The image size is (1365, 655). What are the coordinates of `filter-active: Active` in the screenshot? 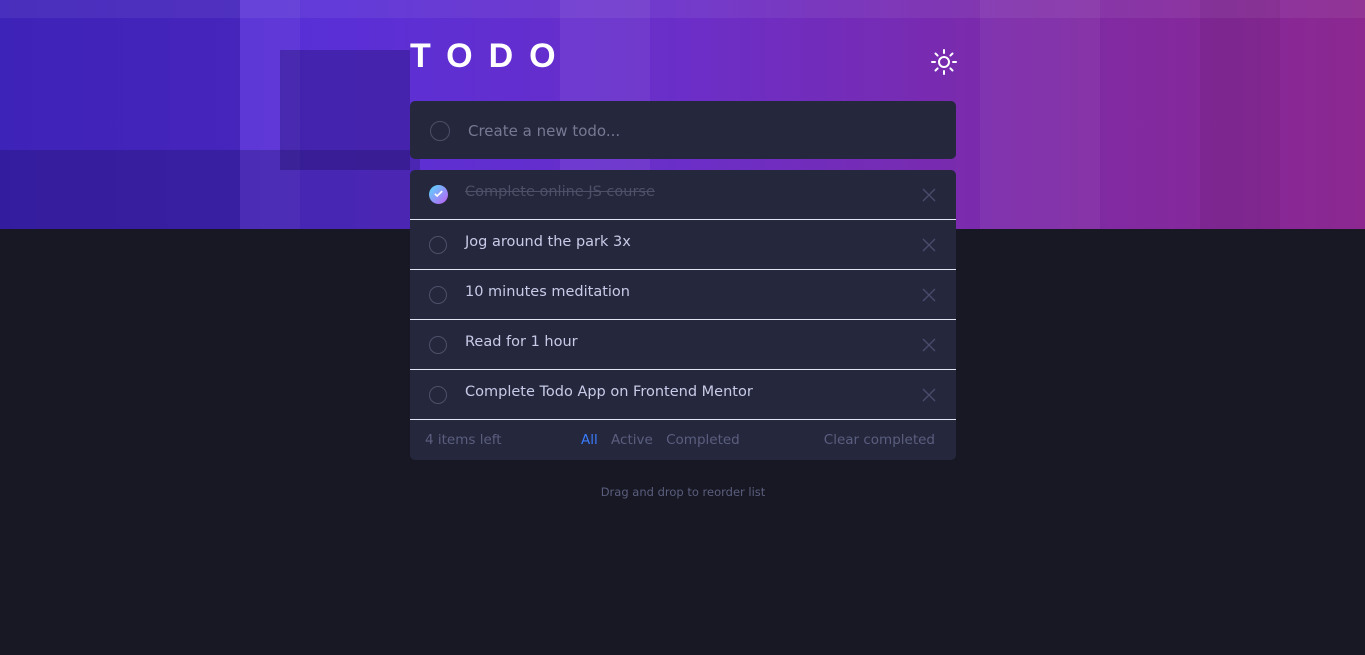 It's located at (632, 440).